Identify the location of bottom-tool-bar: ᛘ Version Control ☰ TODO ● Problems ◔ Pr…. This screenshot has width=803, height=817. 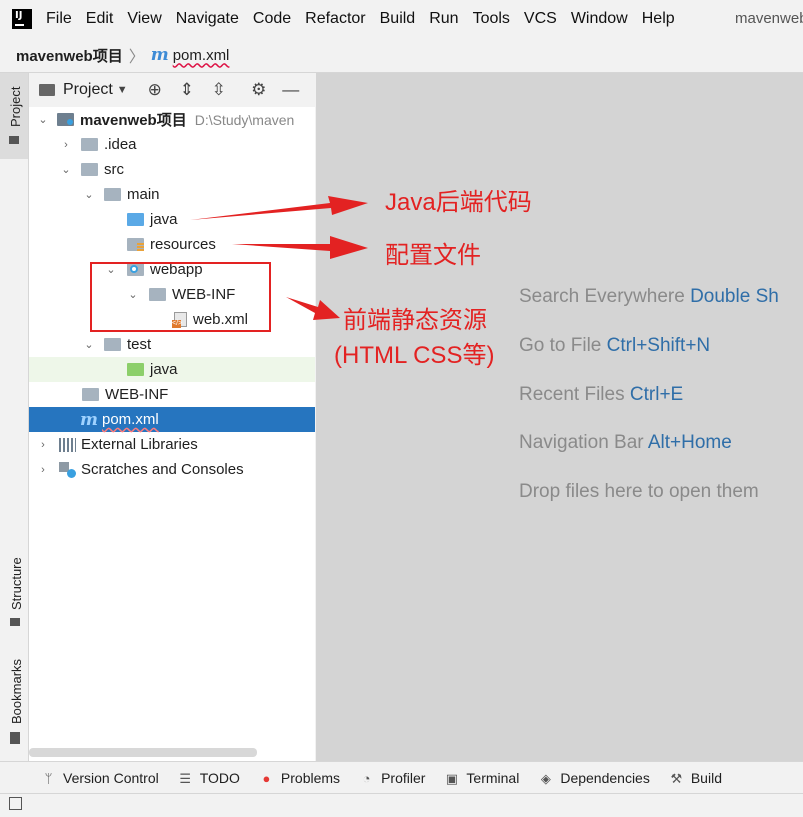
(401, 777).